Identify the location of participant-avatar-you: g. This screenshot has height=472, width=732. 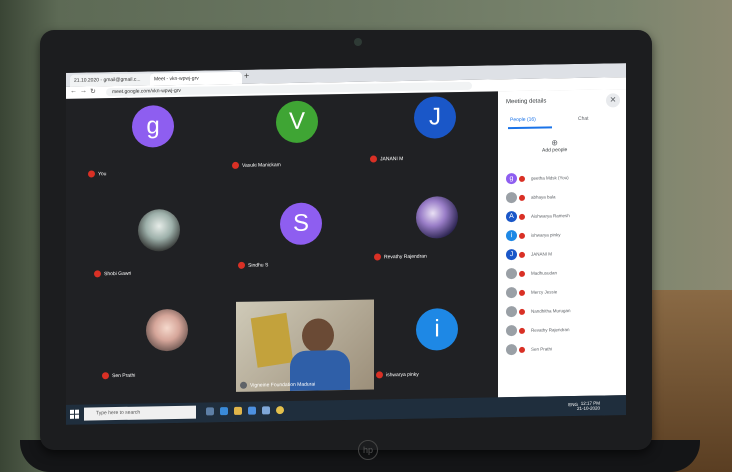
(153, 126).